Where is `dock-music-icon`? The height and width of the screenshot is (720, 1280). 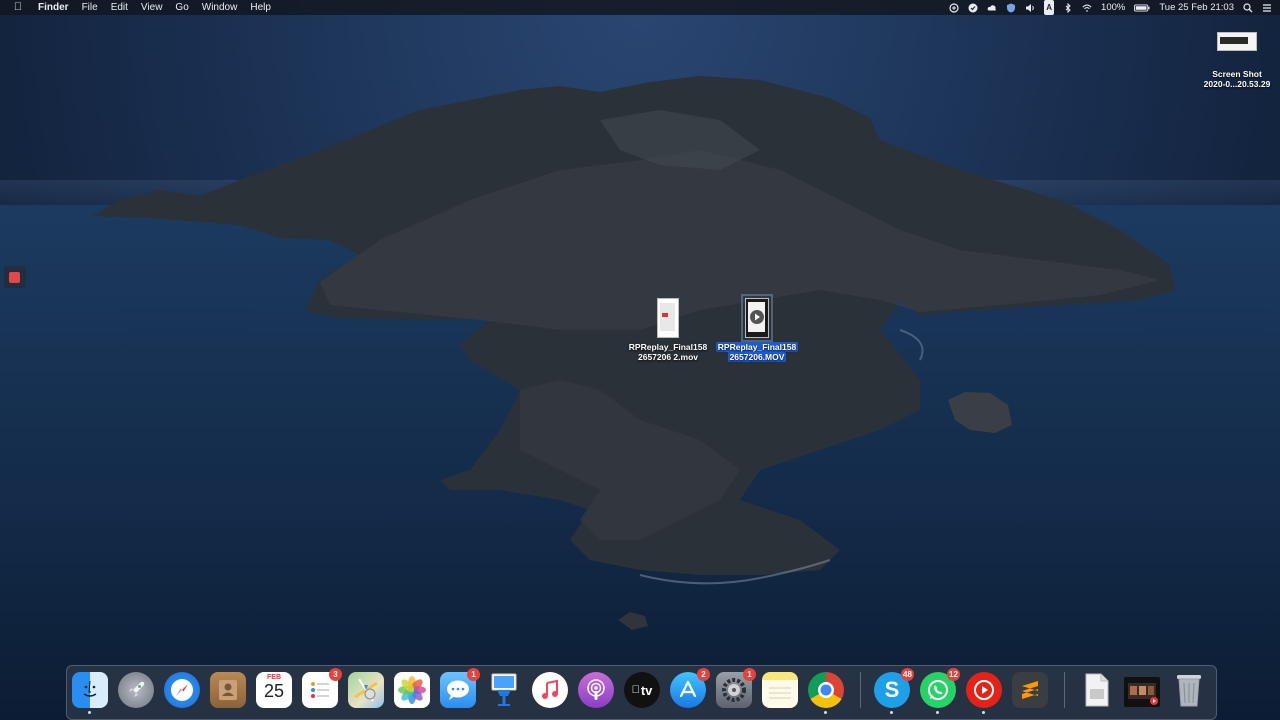 dock-music-icon is located at coordinates (550, 690).